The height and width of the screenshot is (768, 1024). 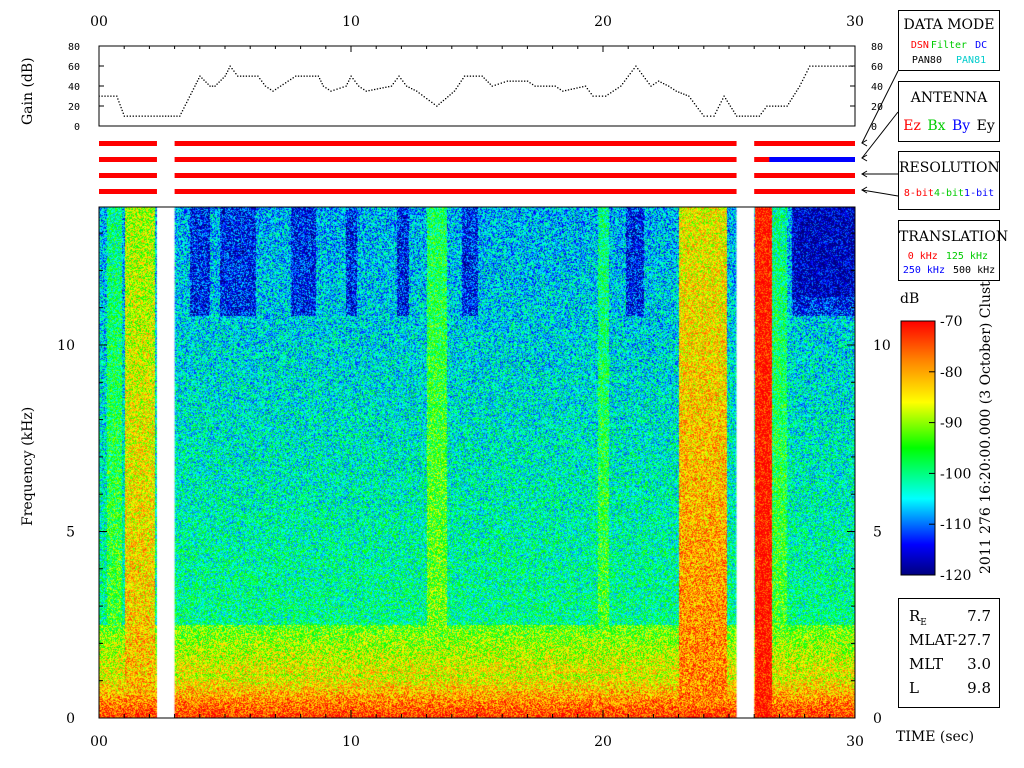 What do you see at coordinates (979, 193) in the screenshot?
I see `res-1bit: 1-bit` at bounding box center [979, 193].